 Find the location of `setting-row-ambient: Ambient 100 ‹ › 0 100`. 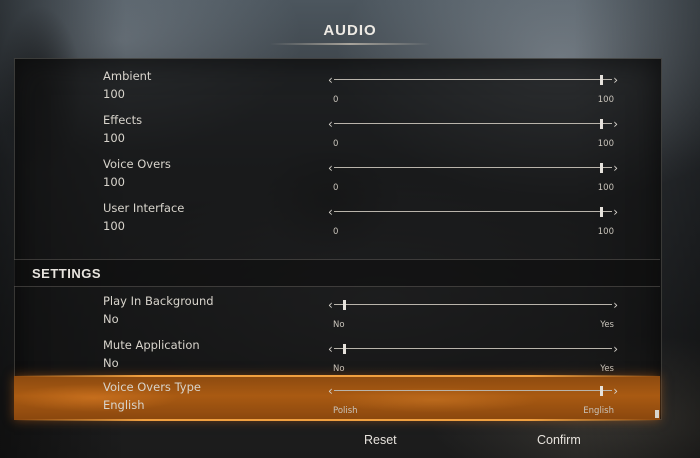

setting-row-ambient: Ambient 100 ‹ › 0 100 is located at coordinates (337, 87).